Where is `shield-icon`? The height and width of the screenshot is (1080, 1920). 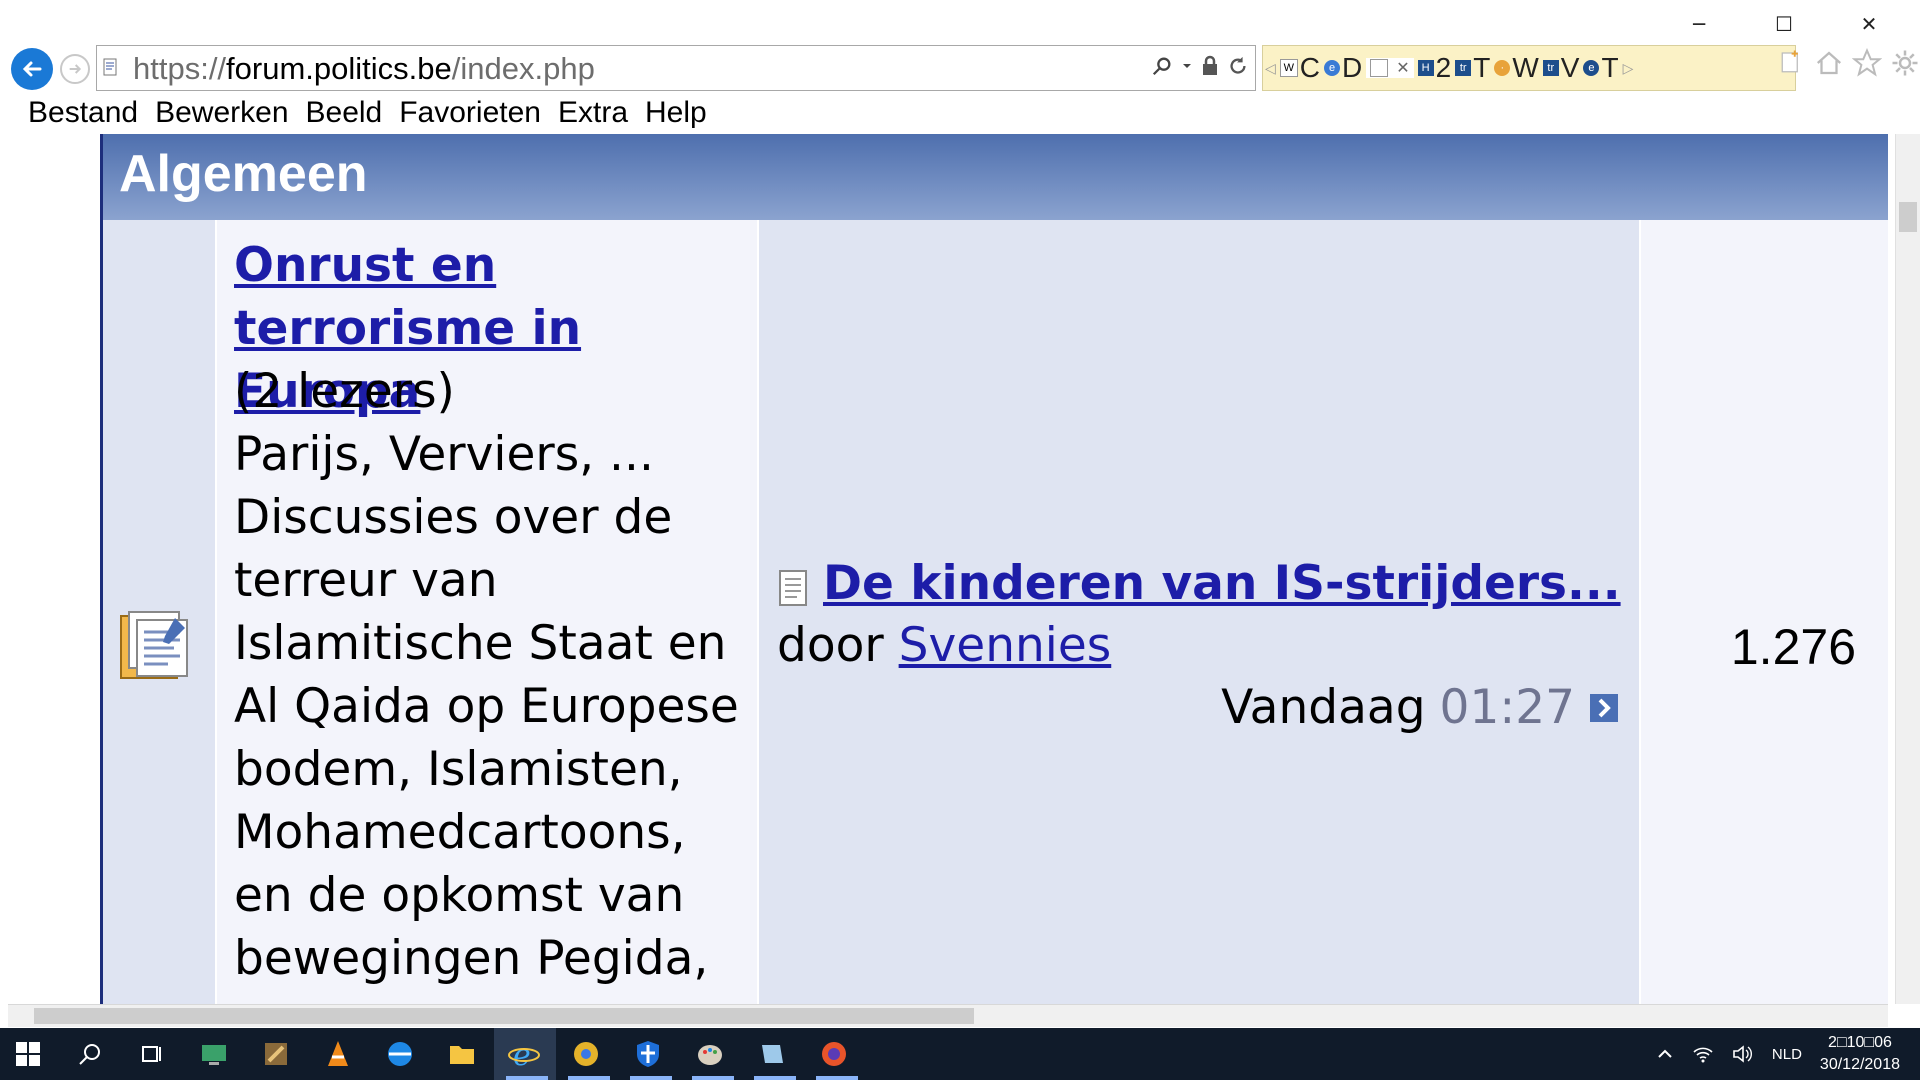 shield-icon is located at coordinates (648, 1054).